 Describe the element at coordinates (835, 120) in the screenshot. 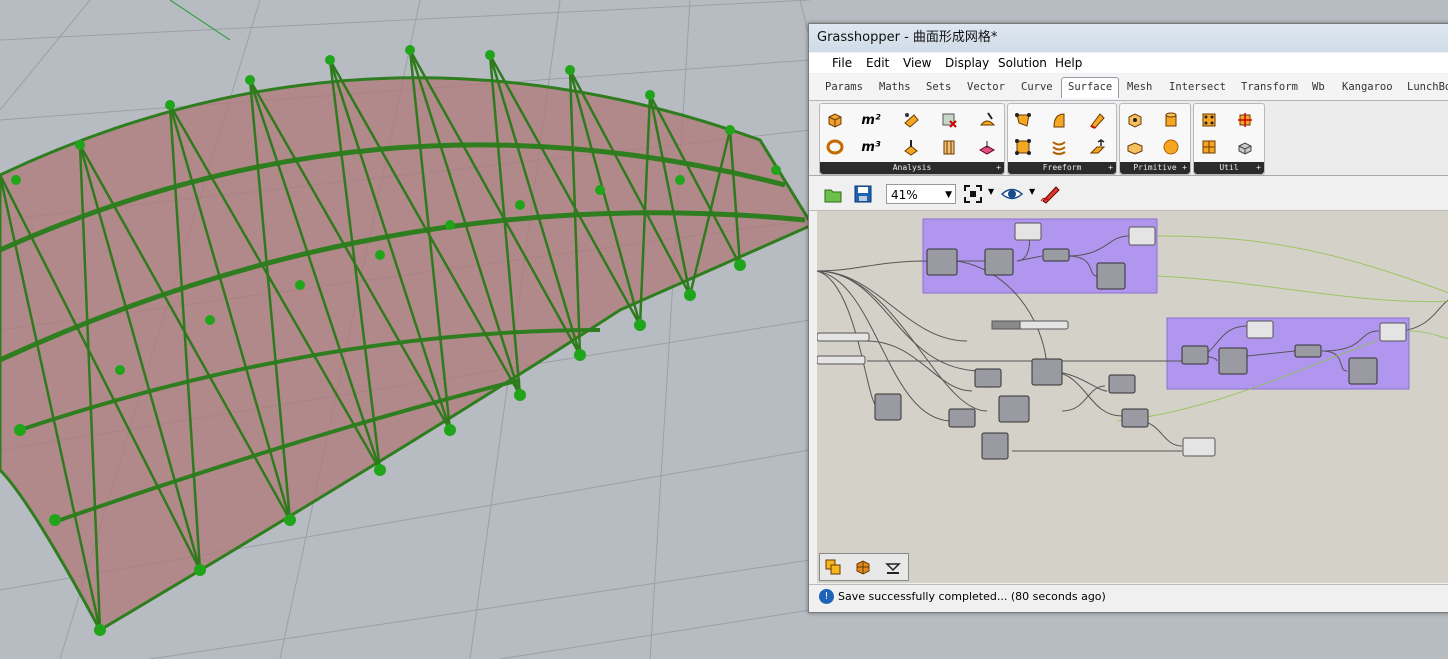

I see `box-icon` at that location.